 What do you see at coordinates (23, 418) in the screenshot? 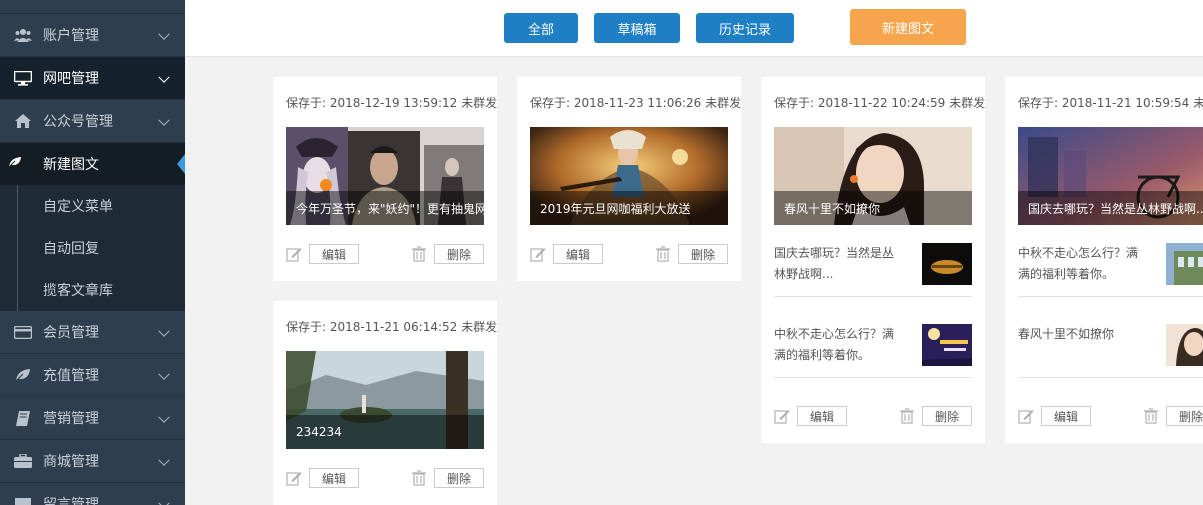
I see `book-icon` at bounding box center [23, 418].